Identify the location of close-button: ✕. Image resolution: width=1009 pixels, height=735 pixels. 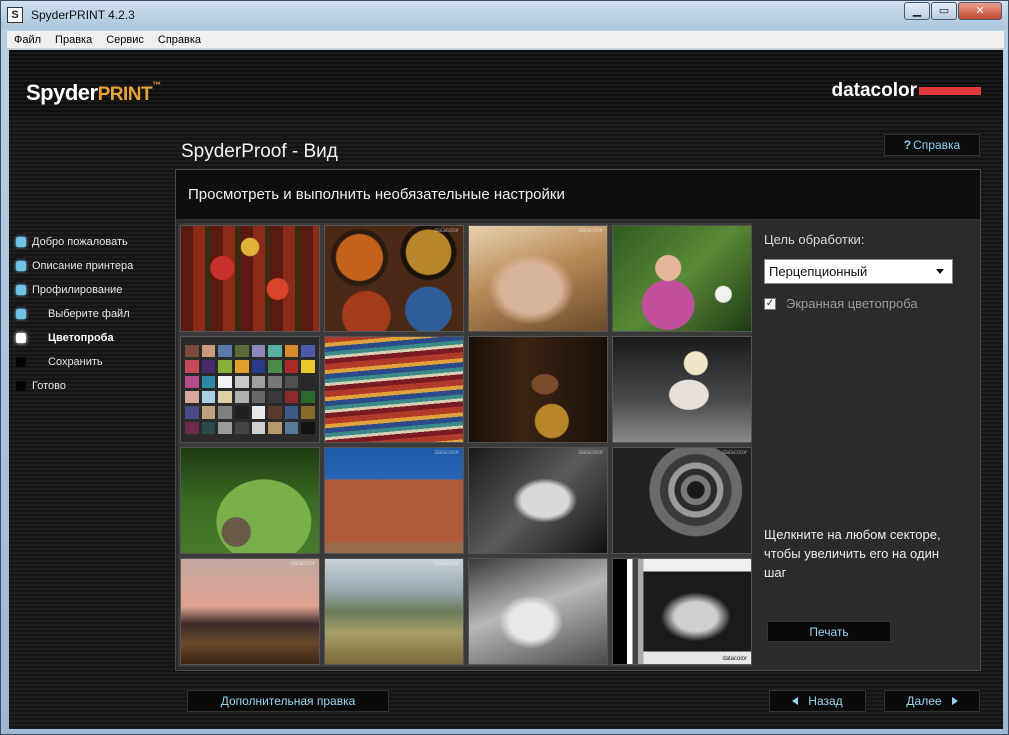
(980, 11).